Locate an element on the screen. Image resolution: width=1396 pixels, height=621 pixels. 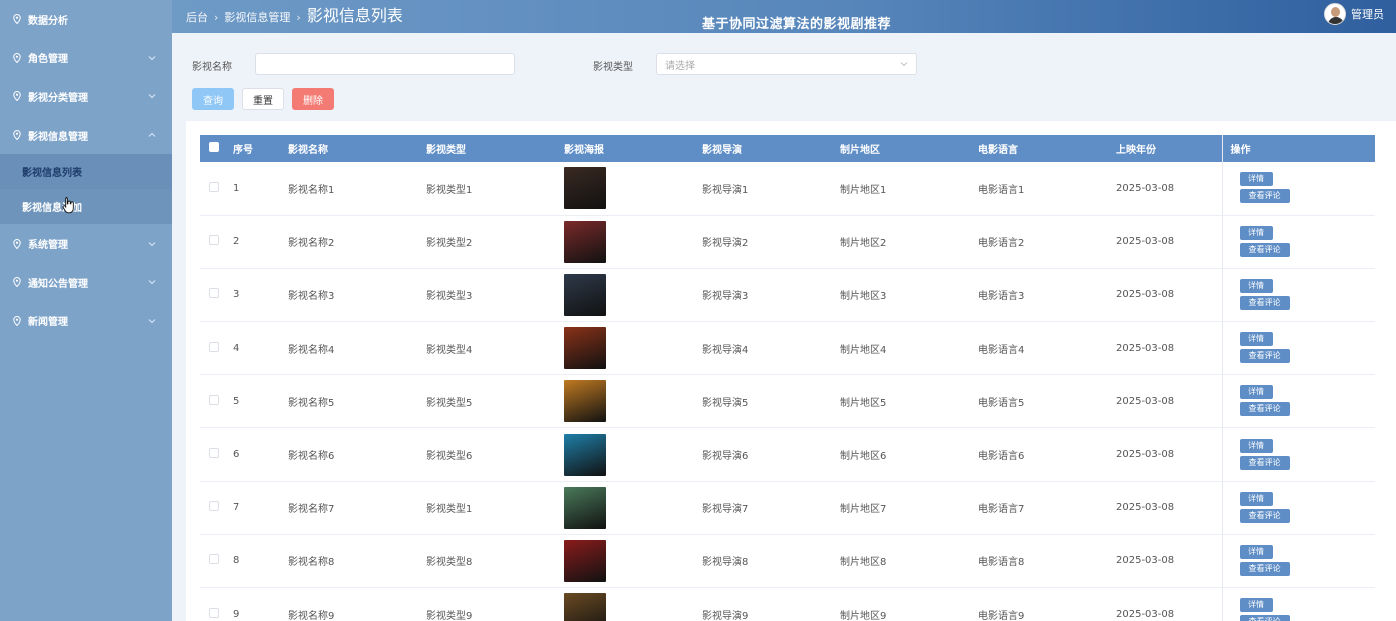
cell-no: 2 is located at coordinates (260, 242).